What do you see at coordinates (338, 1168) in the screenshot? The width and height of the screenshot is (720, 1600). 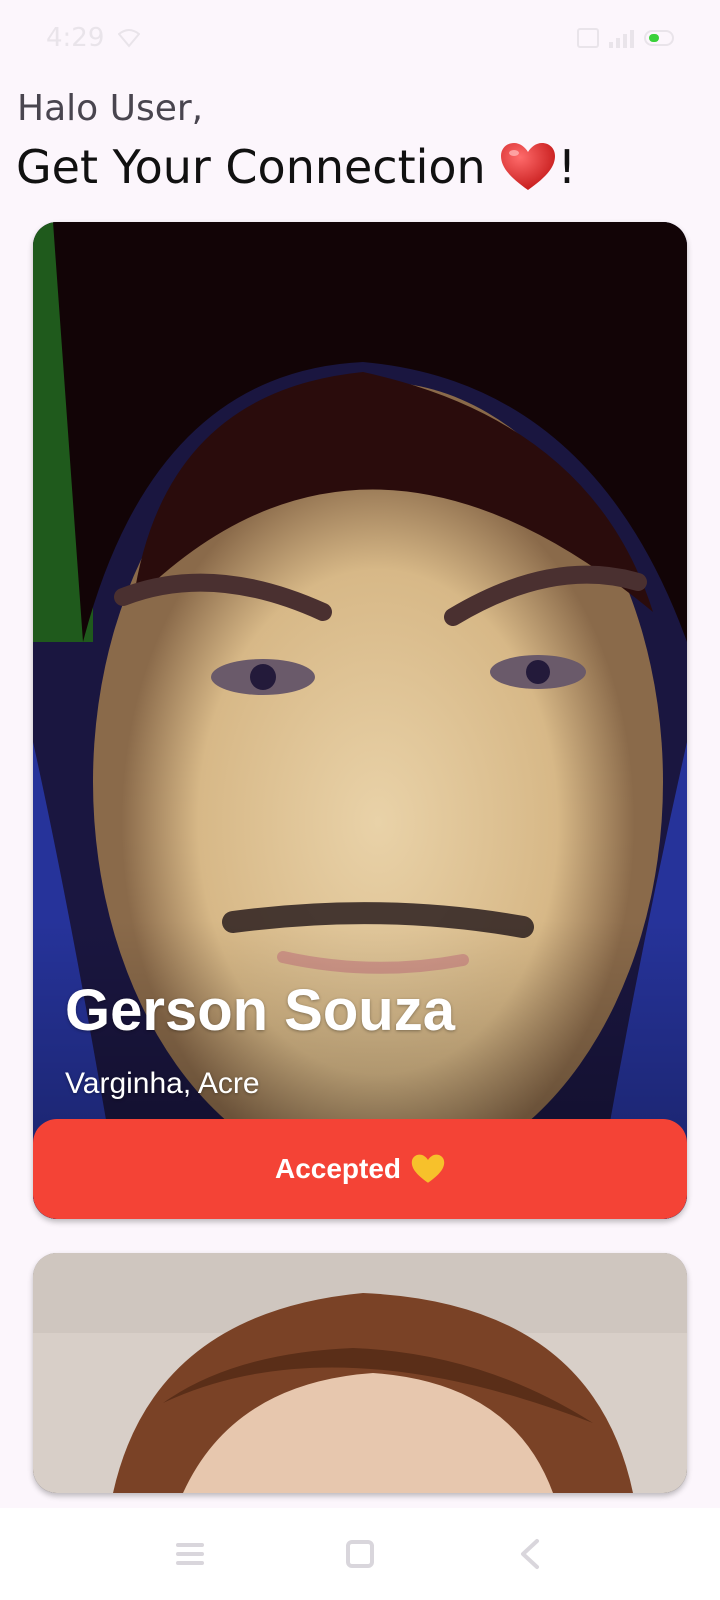 I see `accepted-button-label: Accepted` at bounding box center [338, 1168].